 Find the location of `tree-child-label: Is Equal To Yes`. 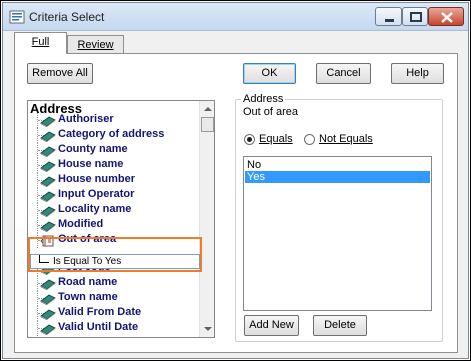

tree-child-label: Is Equal To Yes is located at coordinates (87, 261).